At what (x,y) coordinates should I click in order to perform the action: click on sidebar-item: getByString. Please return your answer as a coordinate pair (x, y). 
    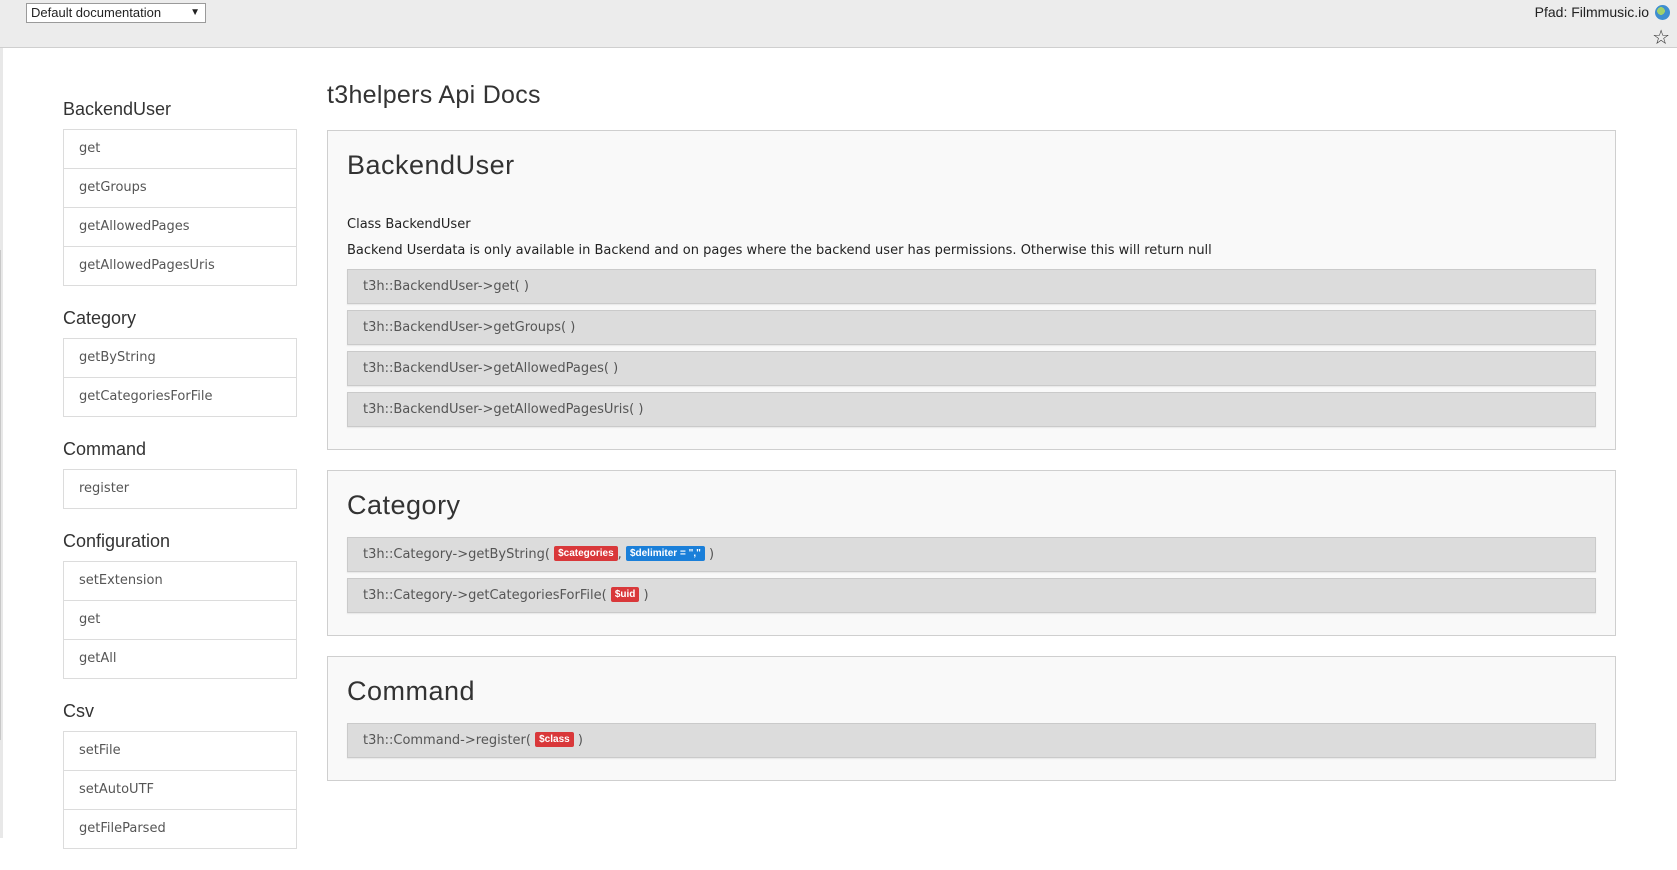
    Looking at the image, I should click on (180, 358).